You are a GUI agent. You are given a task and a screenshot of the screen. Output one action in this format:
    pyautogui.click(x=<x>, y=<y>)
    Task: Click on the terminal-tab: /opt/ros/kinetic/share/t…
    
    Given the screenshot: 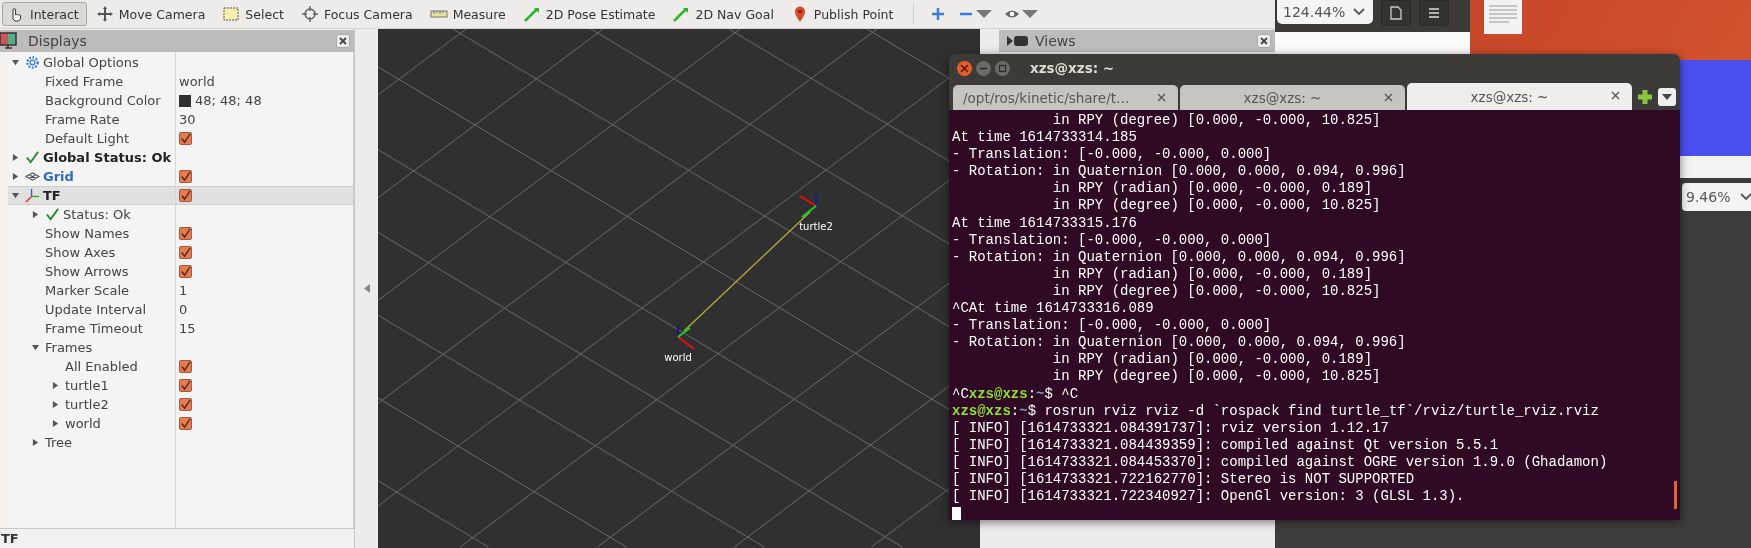 What is the action you would take?
    pyautogui.click(x=1065, y=97)
    